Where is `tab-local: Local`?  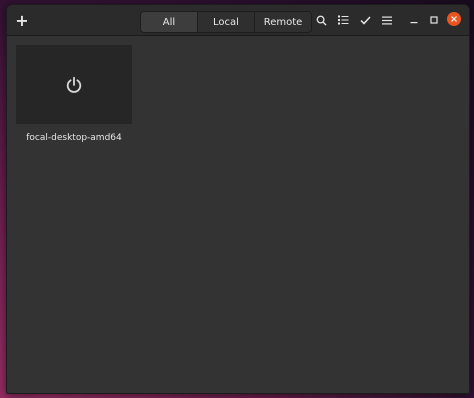
tab-local: Local is located at coordinates (226, 22).